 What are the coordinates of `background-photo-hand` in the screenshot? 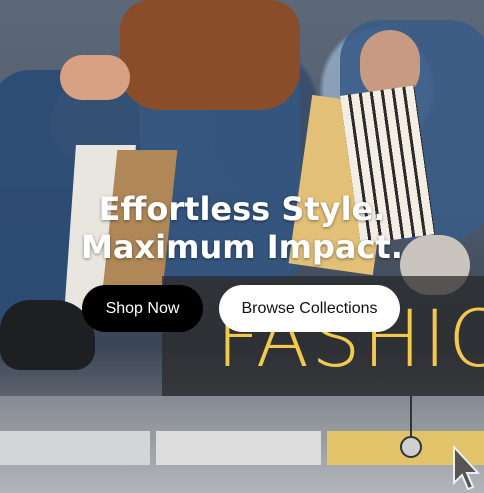 It's located at (95, 77).